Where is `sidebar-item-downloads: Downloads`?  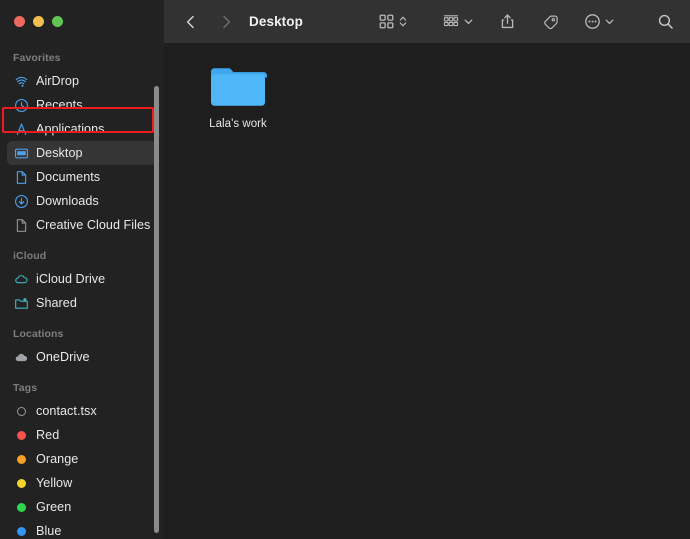
sidebar-item-downloads: Downloads is located at coordinates (82, 201).